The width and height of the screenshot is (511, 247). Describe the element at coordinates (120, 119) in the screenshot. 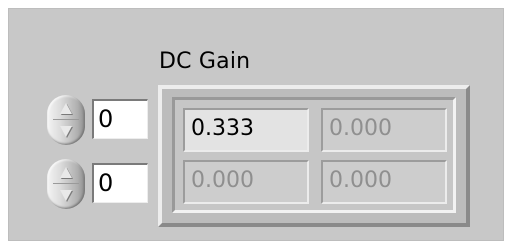

I see `row-index-input: 0` at that location.